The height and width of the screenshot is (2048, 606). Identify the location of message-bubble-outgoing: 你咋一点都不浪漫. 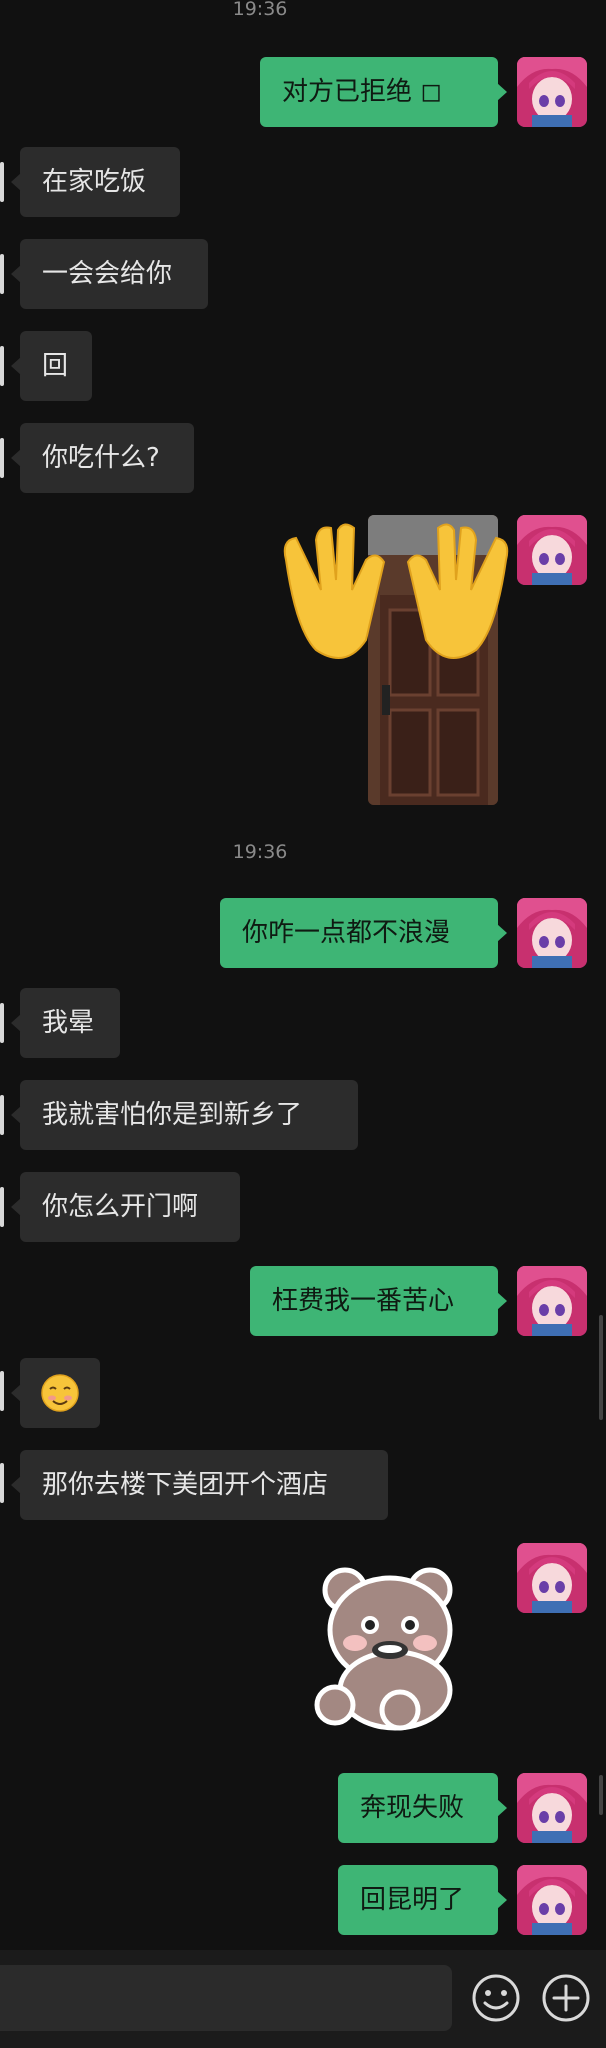
(363, 933).